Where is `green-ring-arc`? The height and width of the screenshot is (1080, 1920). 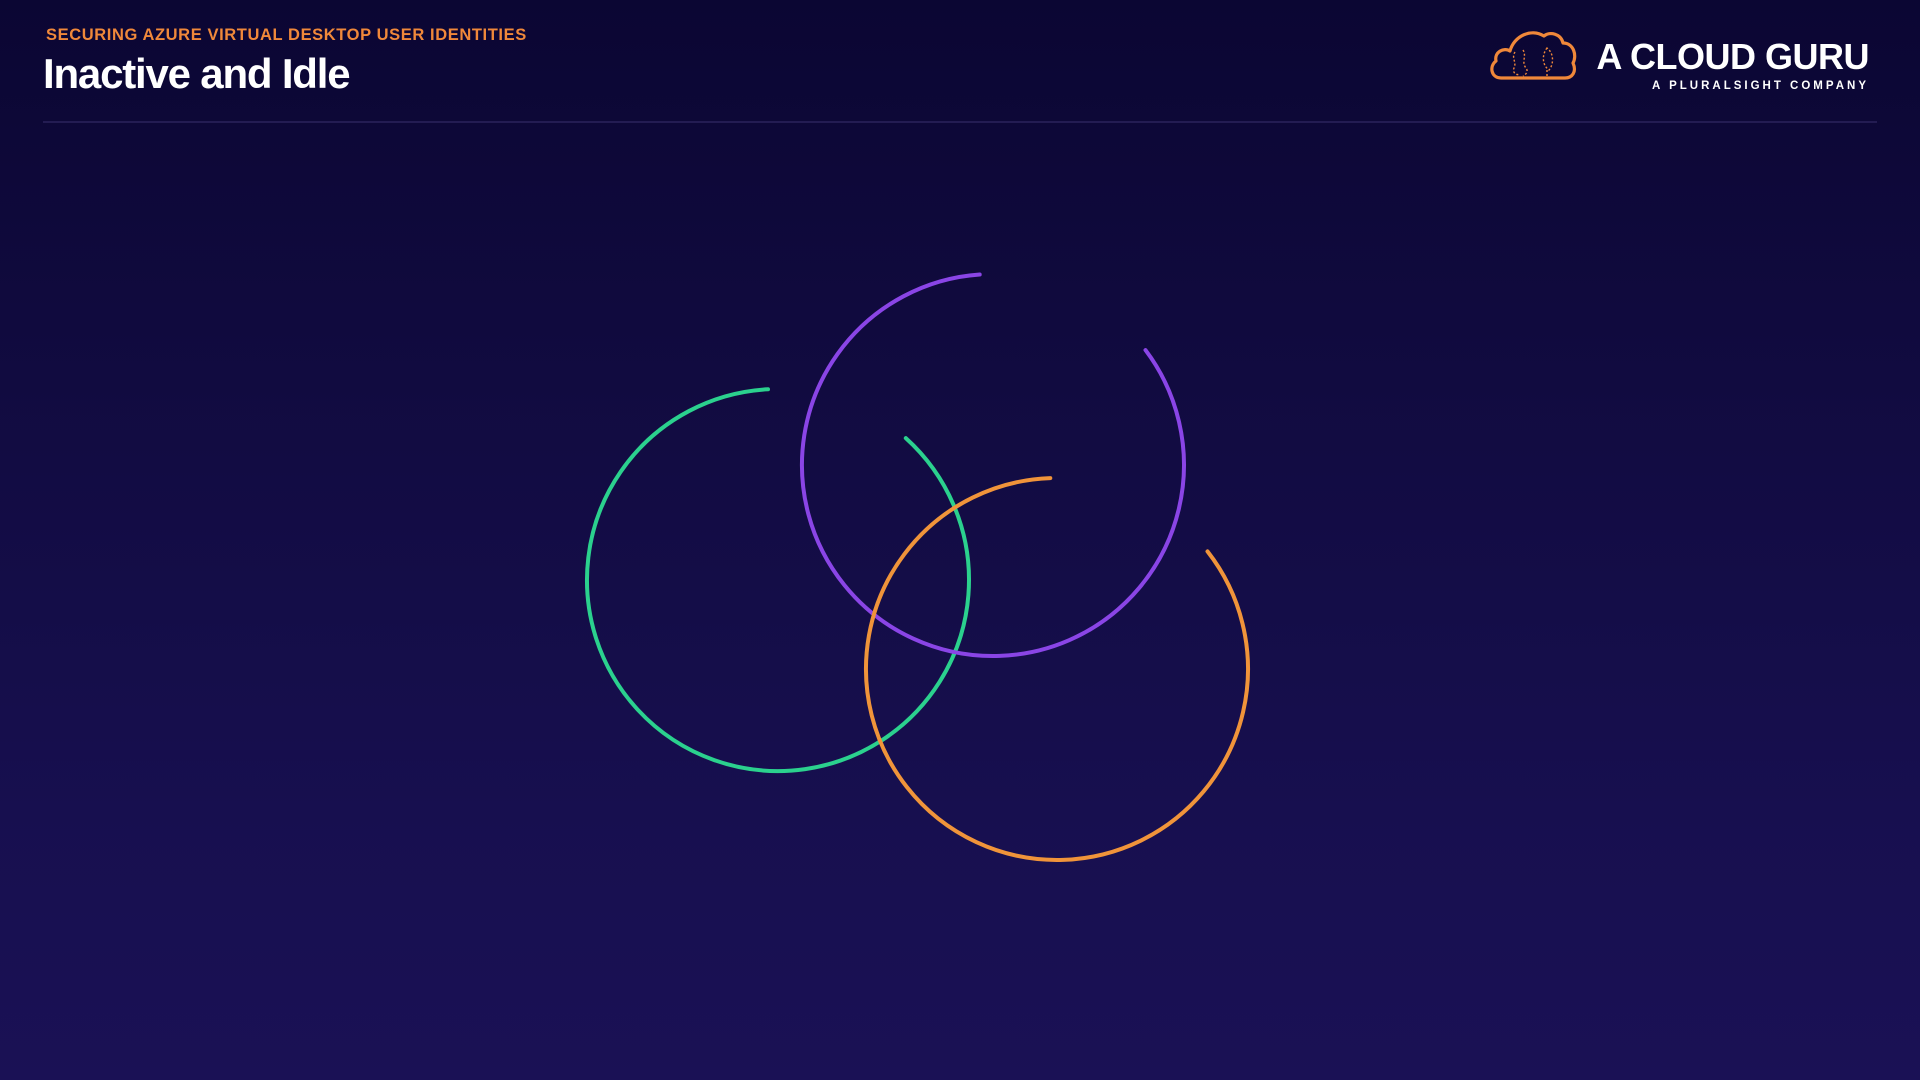
green-ring-arc is located at coordinates (778, 580).